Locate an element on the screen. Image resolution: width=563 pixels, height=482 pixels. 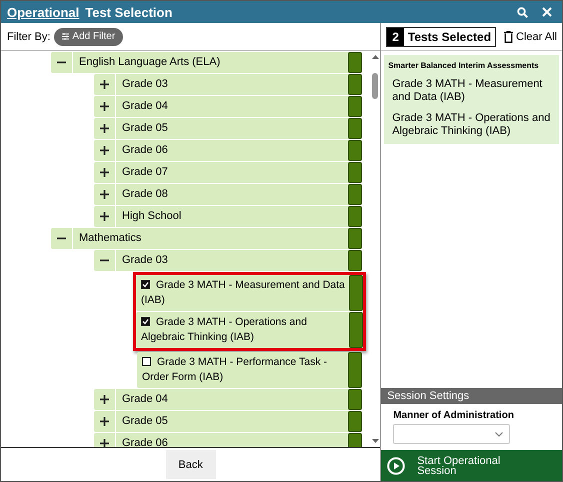
field-label: Manner of Administration is located at coordinates (454, 415).